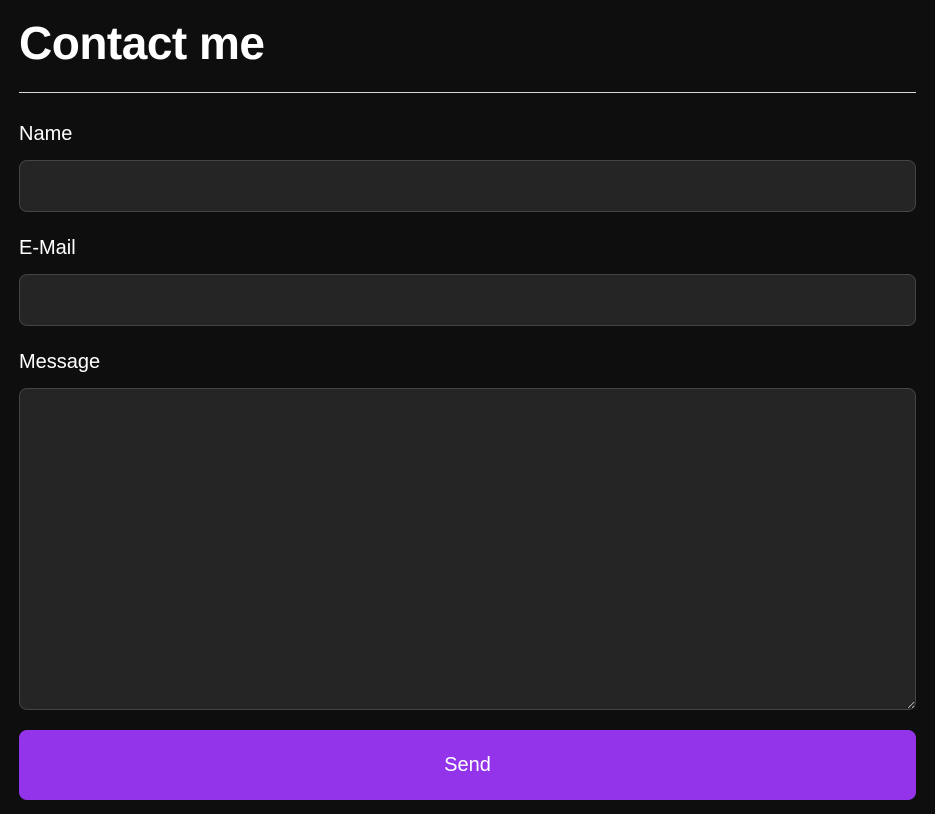  What do you see at coordinates (46, 134) in the screenshot?
I see `name-label: Name` at bounding box center [46, 134].